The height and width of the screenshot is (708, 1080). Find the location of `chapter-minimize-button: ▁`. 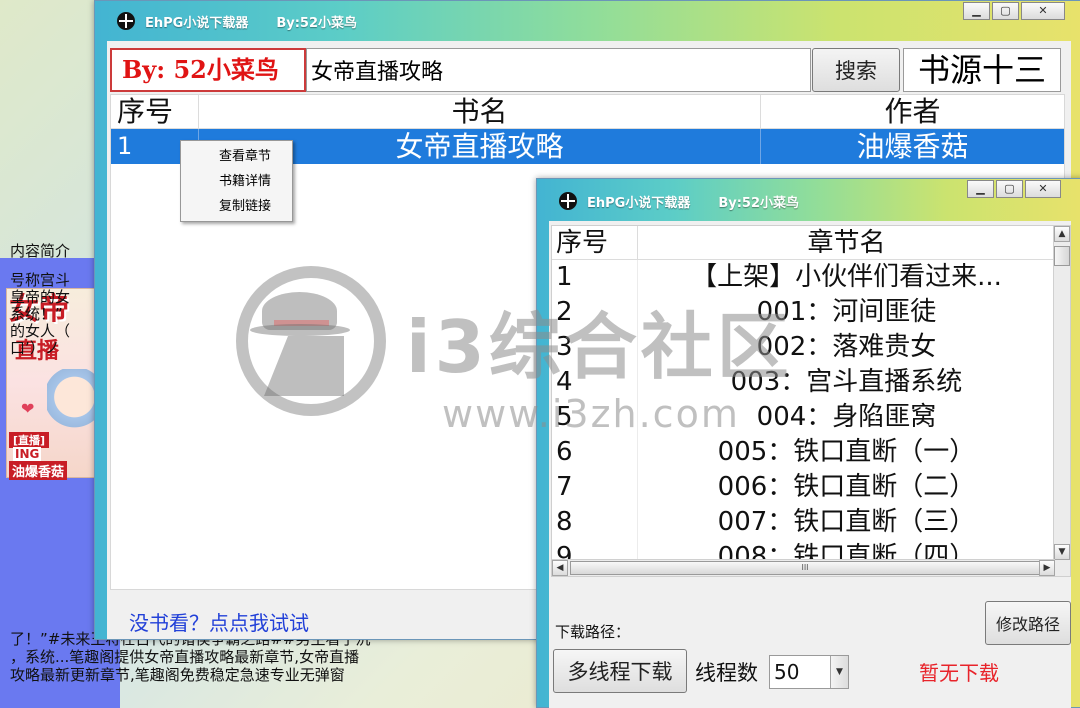

chapter-minimize-button: ▁ is located at coordinates (980, 189).